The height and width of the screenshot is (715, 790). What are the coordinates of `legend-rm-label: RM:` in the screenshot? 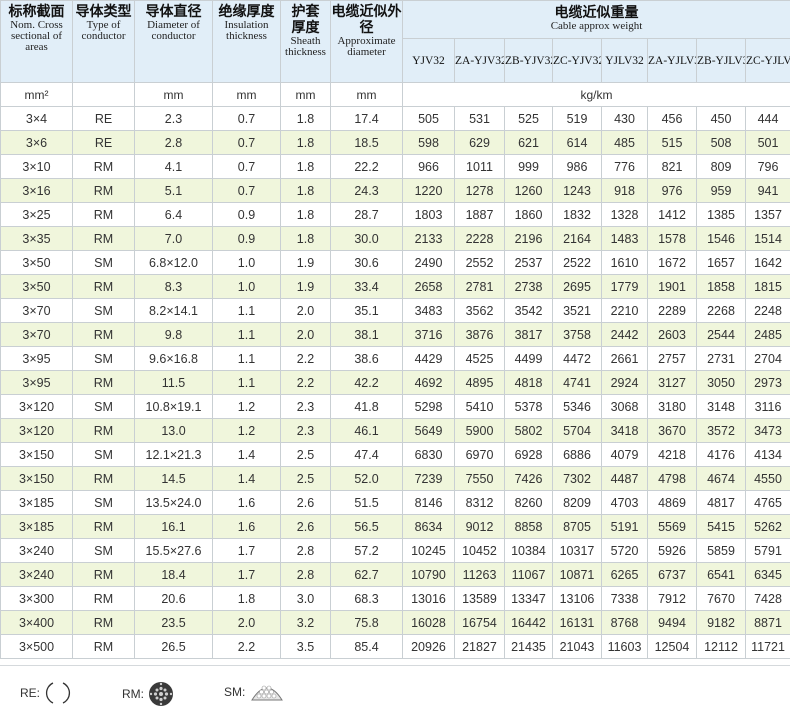 It's located at (133, 694).